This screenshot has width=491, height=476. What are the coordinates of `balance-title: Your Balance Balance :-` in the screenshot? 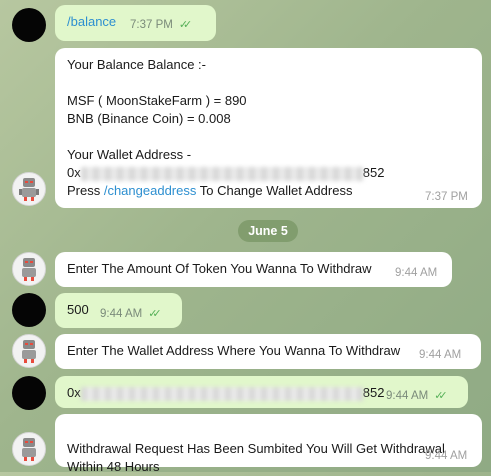 It's located at (137, 64).